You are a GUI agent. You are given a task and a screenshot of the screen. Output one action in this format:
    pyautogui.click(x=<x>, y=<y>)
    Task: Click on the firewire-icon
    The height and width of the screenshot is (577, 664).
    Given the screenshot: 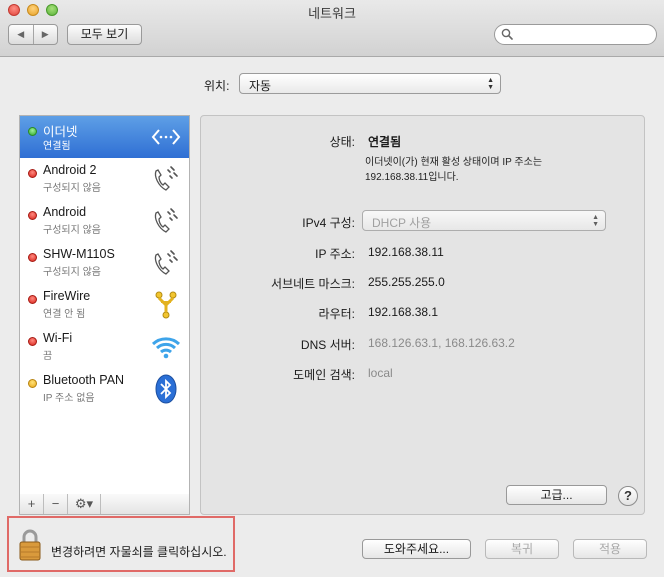 What is the action you would take?
    pyautogui.click(x=166, y=305)
    